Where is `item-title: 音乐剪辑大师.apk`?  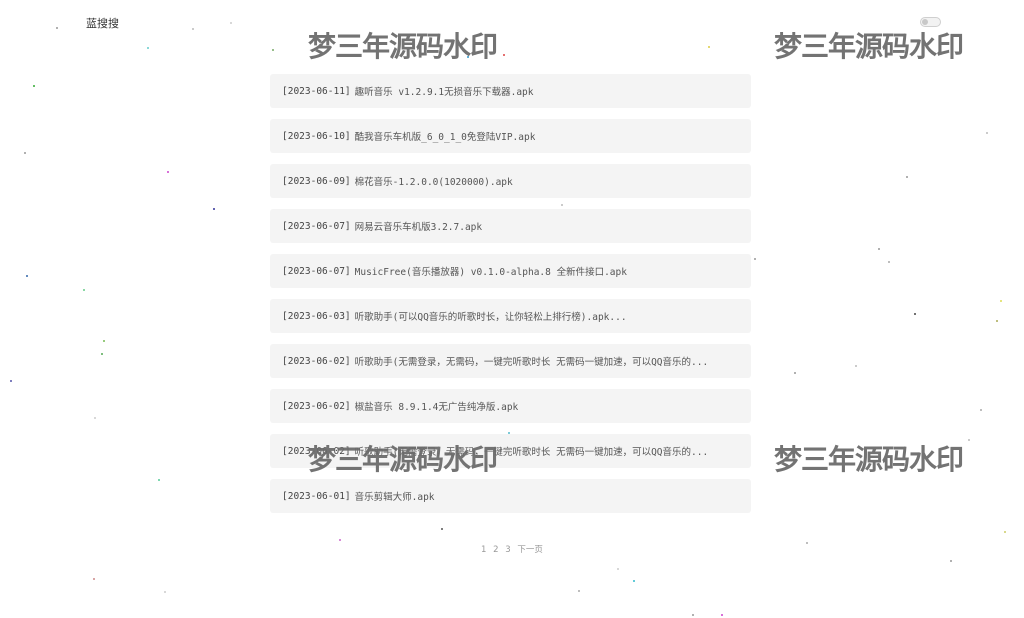 item-title: 音乐剪辑大师.apk is located at coordinates (394, 497).